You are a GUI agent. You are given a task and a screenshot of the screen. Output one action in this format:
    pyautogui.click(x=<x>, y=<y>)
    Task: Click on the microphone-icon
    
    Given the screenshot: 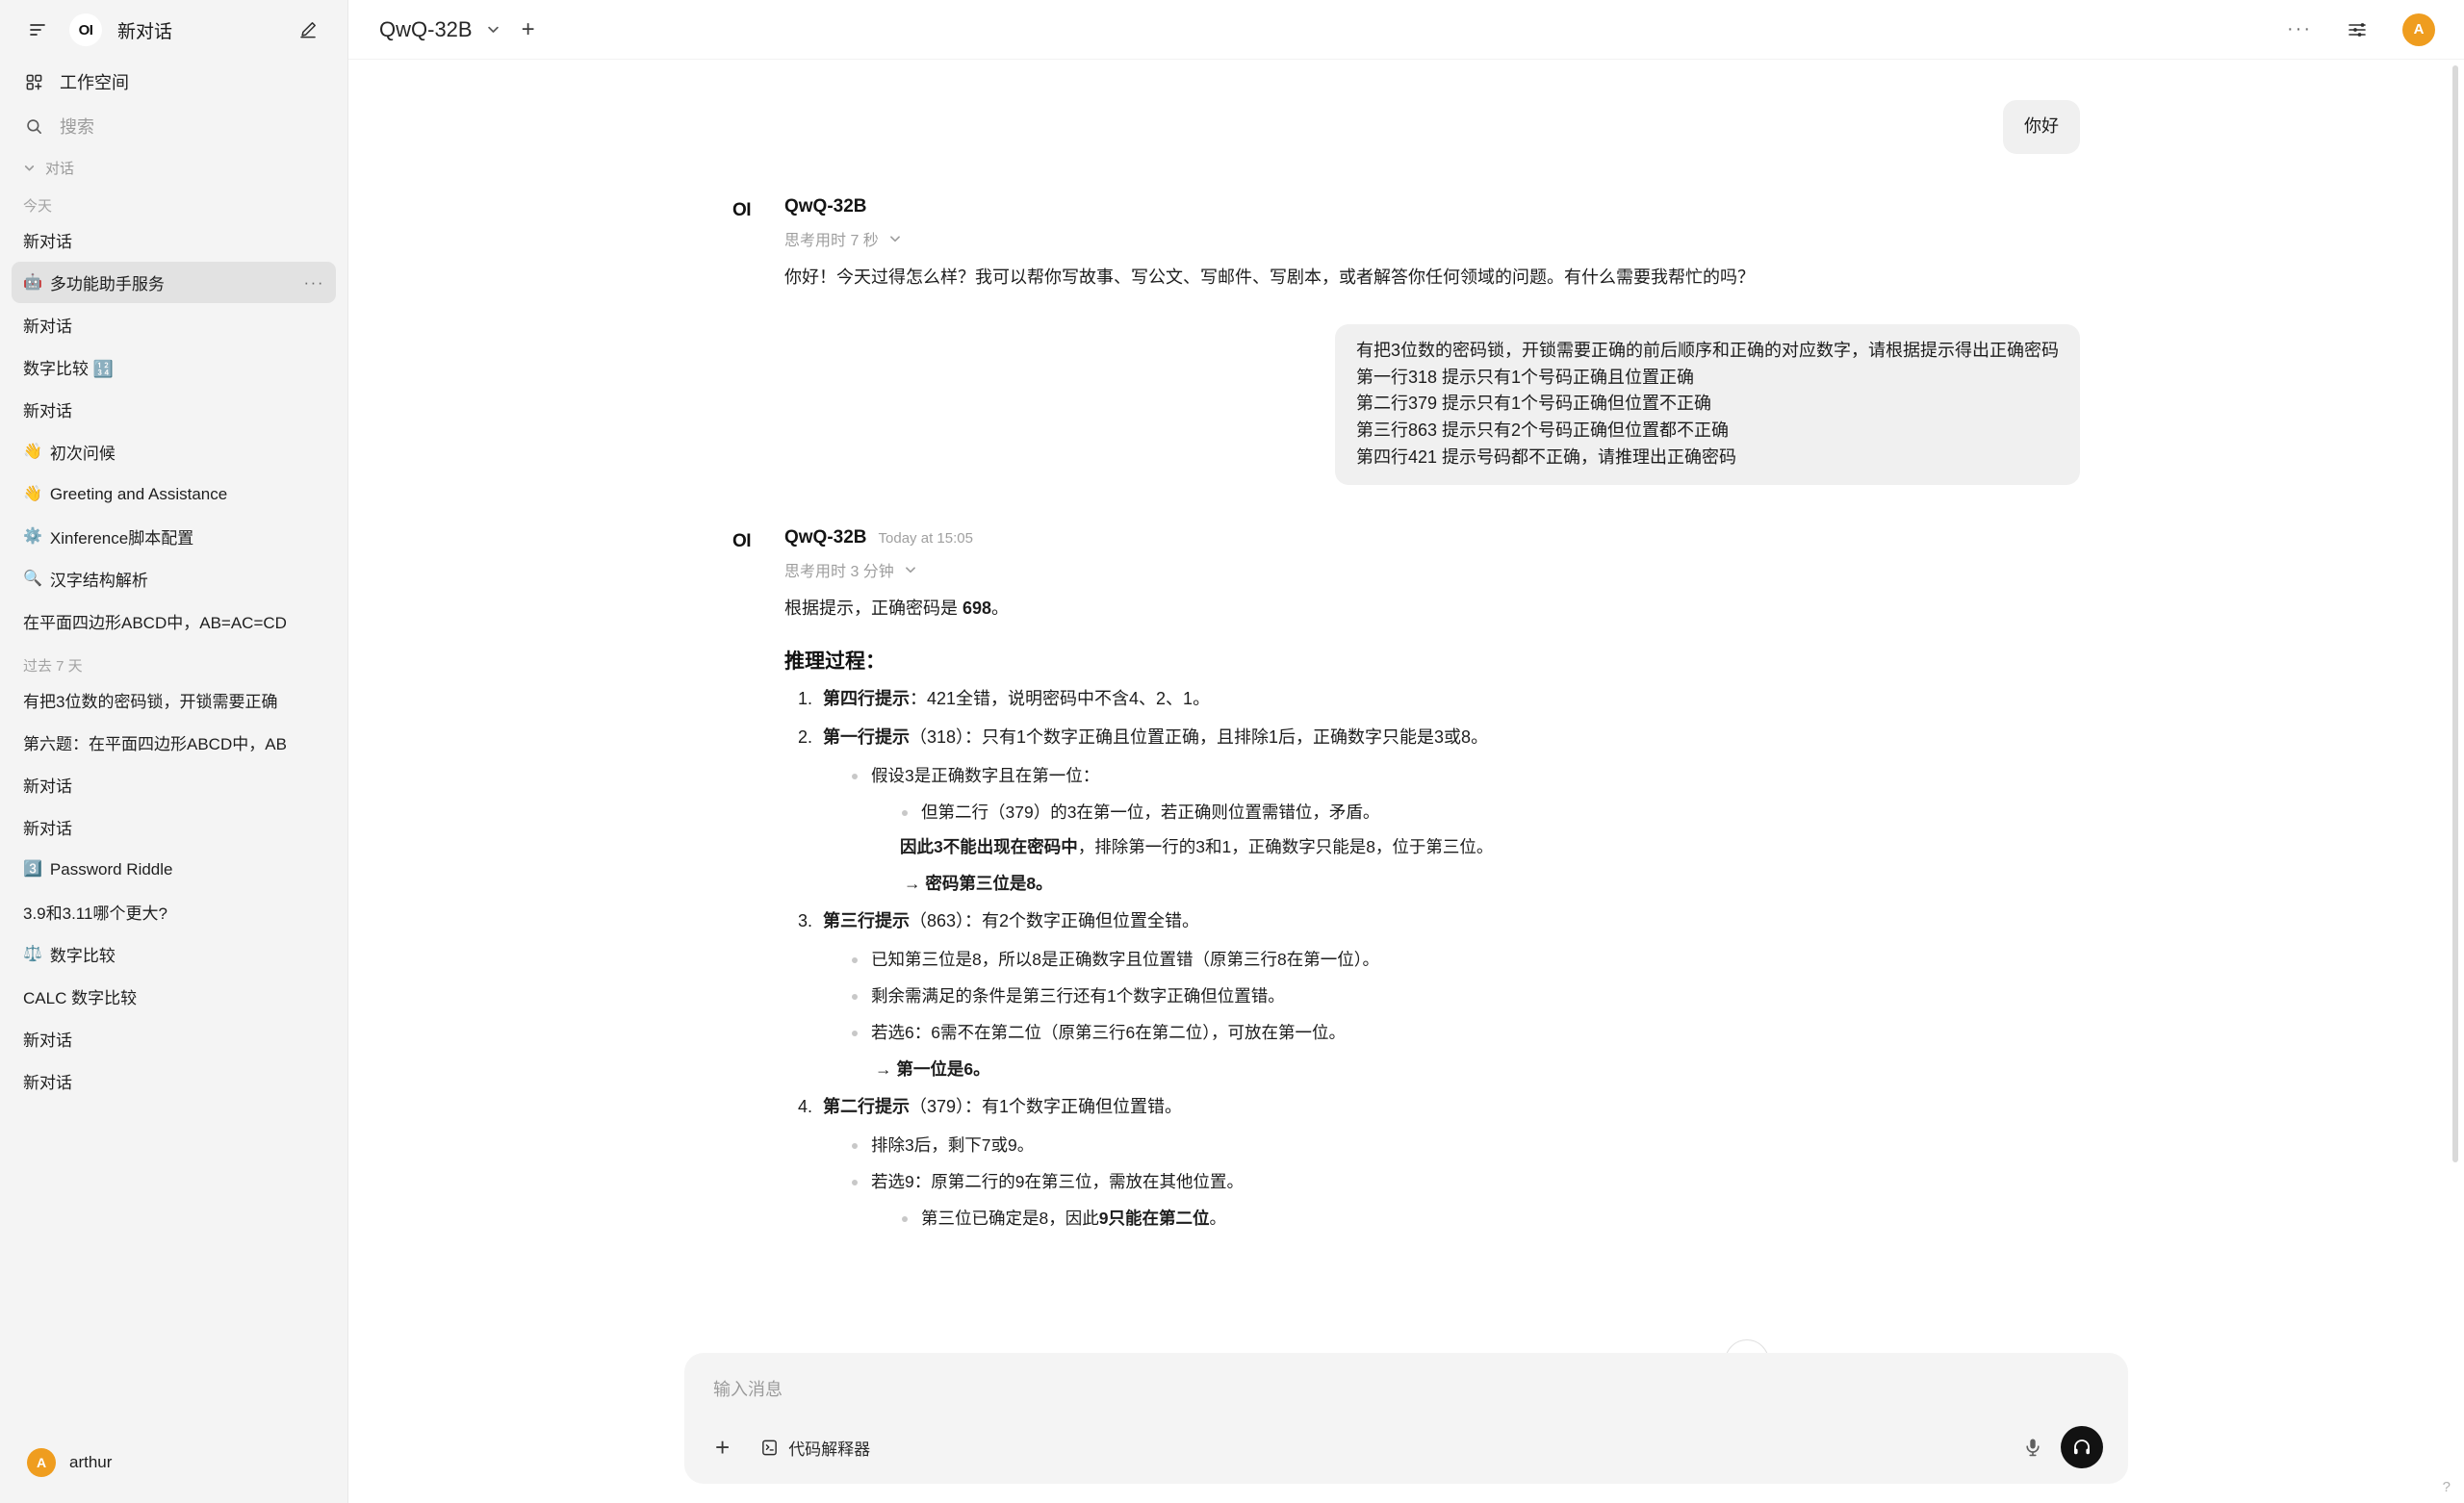 What is the action you would take?
    pyautogui.click(x=2032, y=1447)
    